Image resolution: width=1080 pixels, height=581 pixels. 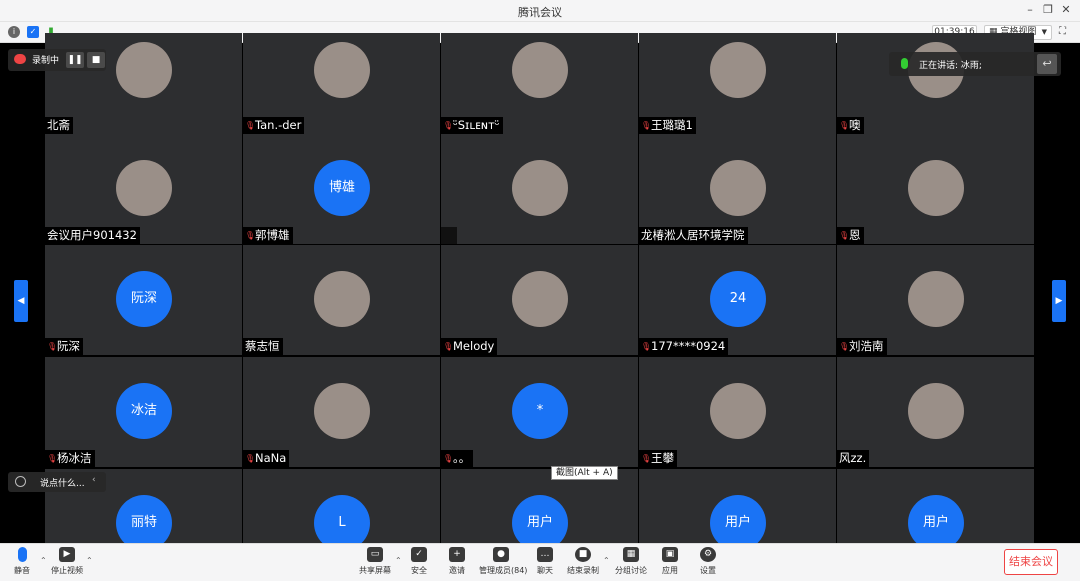 I want to click on manage-members-button: ● 管理成员(84), so click(x=503, y=561).